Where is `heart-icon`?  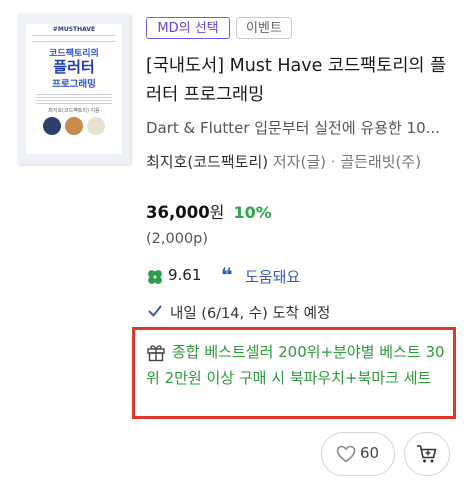
heart-icon is located at coordinates (346, 454).